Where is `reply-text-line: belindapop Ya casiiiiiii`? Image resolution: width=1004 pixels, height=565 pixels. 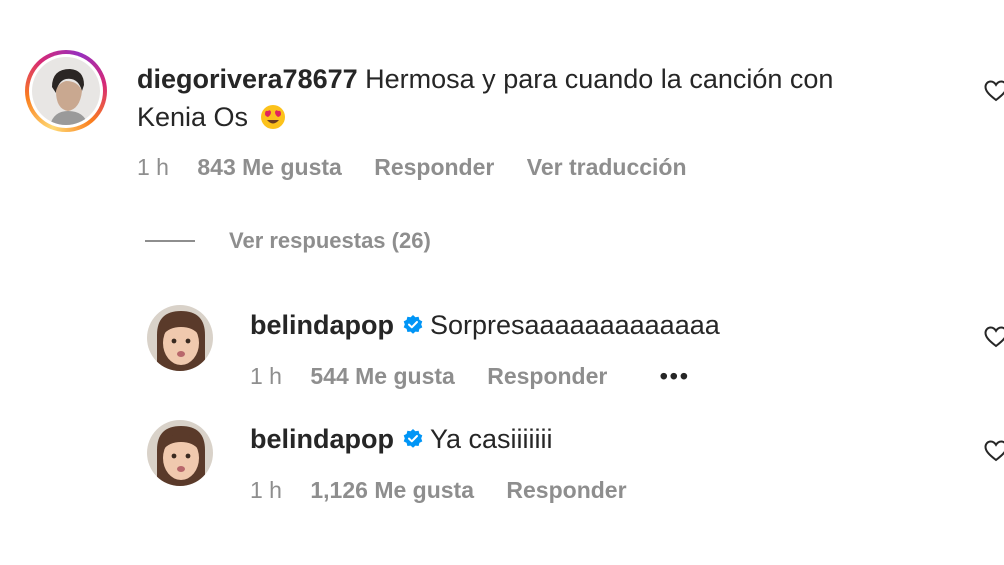 reply-text-line: belindapop Ya casiiiiiii is located at coordinates (401, 439).